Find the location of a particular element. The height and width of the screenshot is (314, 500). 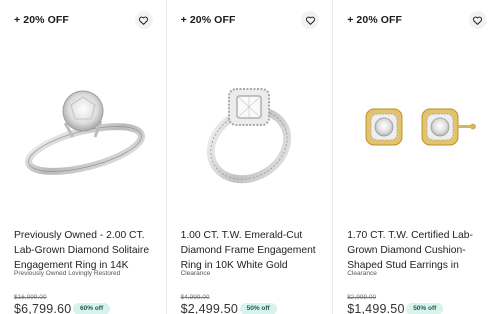

original-price: $2,999.00 is located at coordinates (362, 297).